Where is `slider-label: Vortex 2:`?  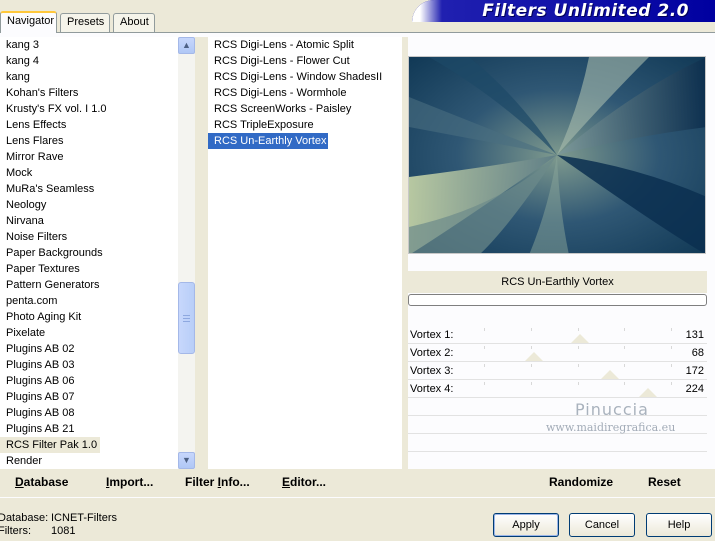 slider-label: Vortex 2: is located at coordinates (432, 353).